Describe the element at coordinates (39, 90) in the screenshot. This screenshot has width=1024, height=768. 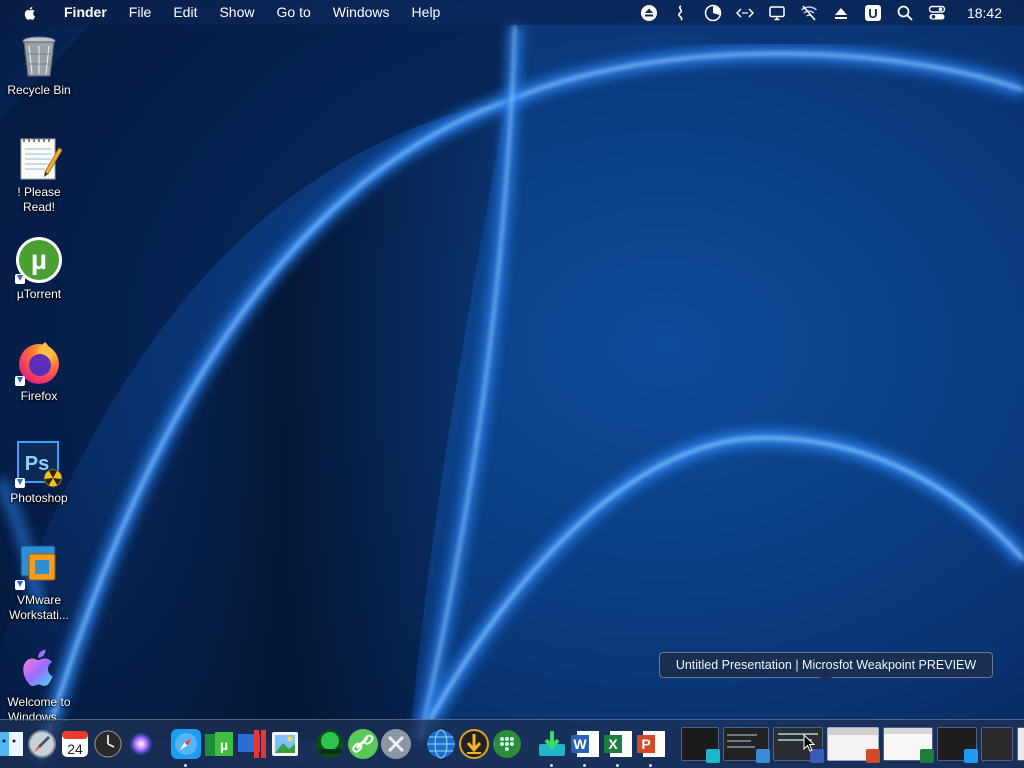
I see `desktop-label: Recycle Bin` at that location.